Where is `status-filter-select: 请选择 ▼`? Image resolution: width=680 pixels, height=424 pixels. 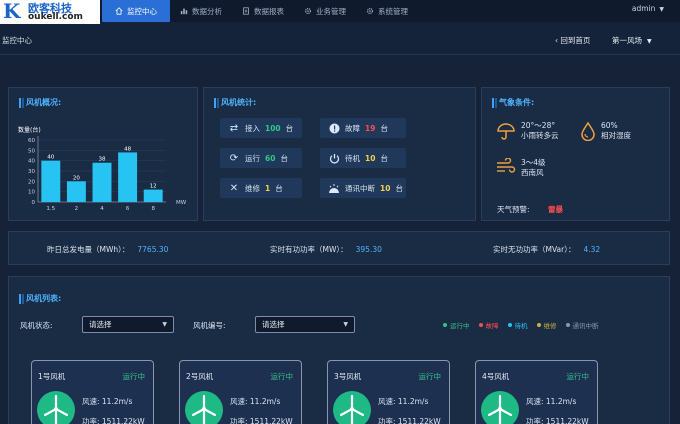 status-filter-select: 请选择 ▼ is located at coordinates (128, 324).